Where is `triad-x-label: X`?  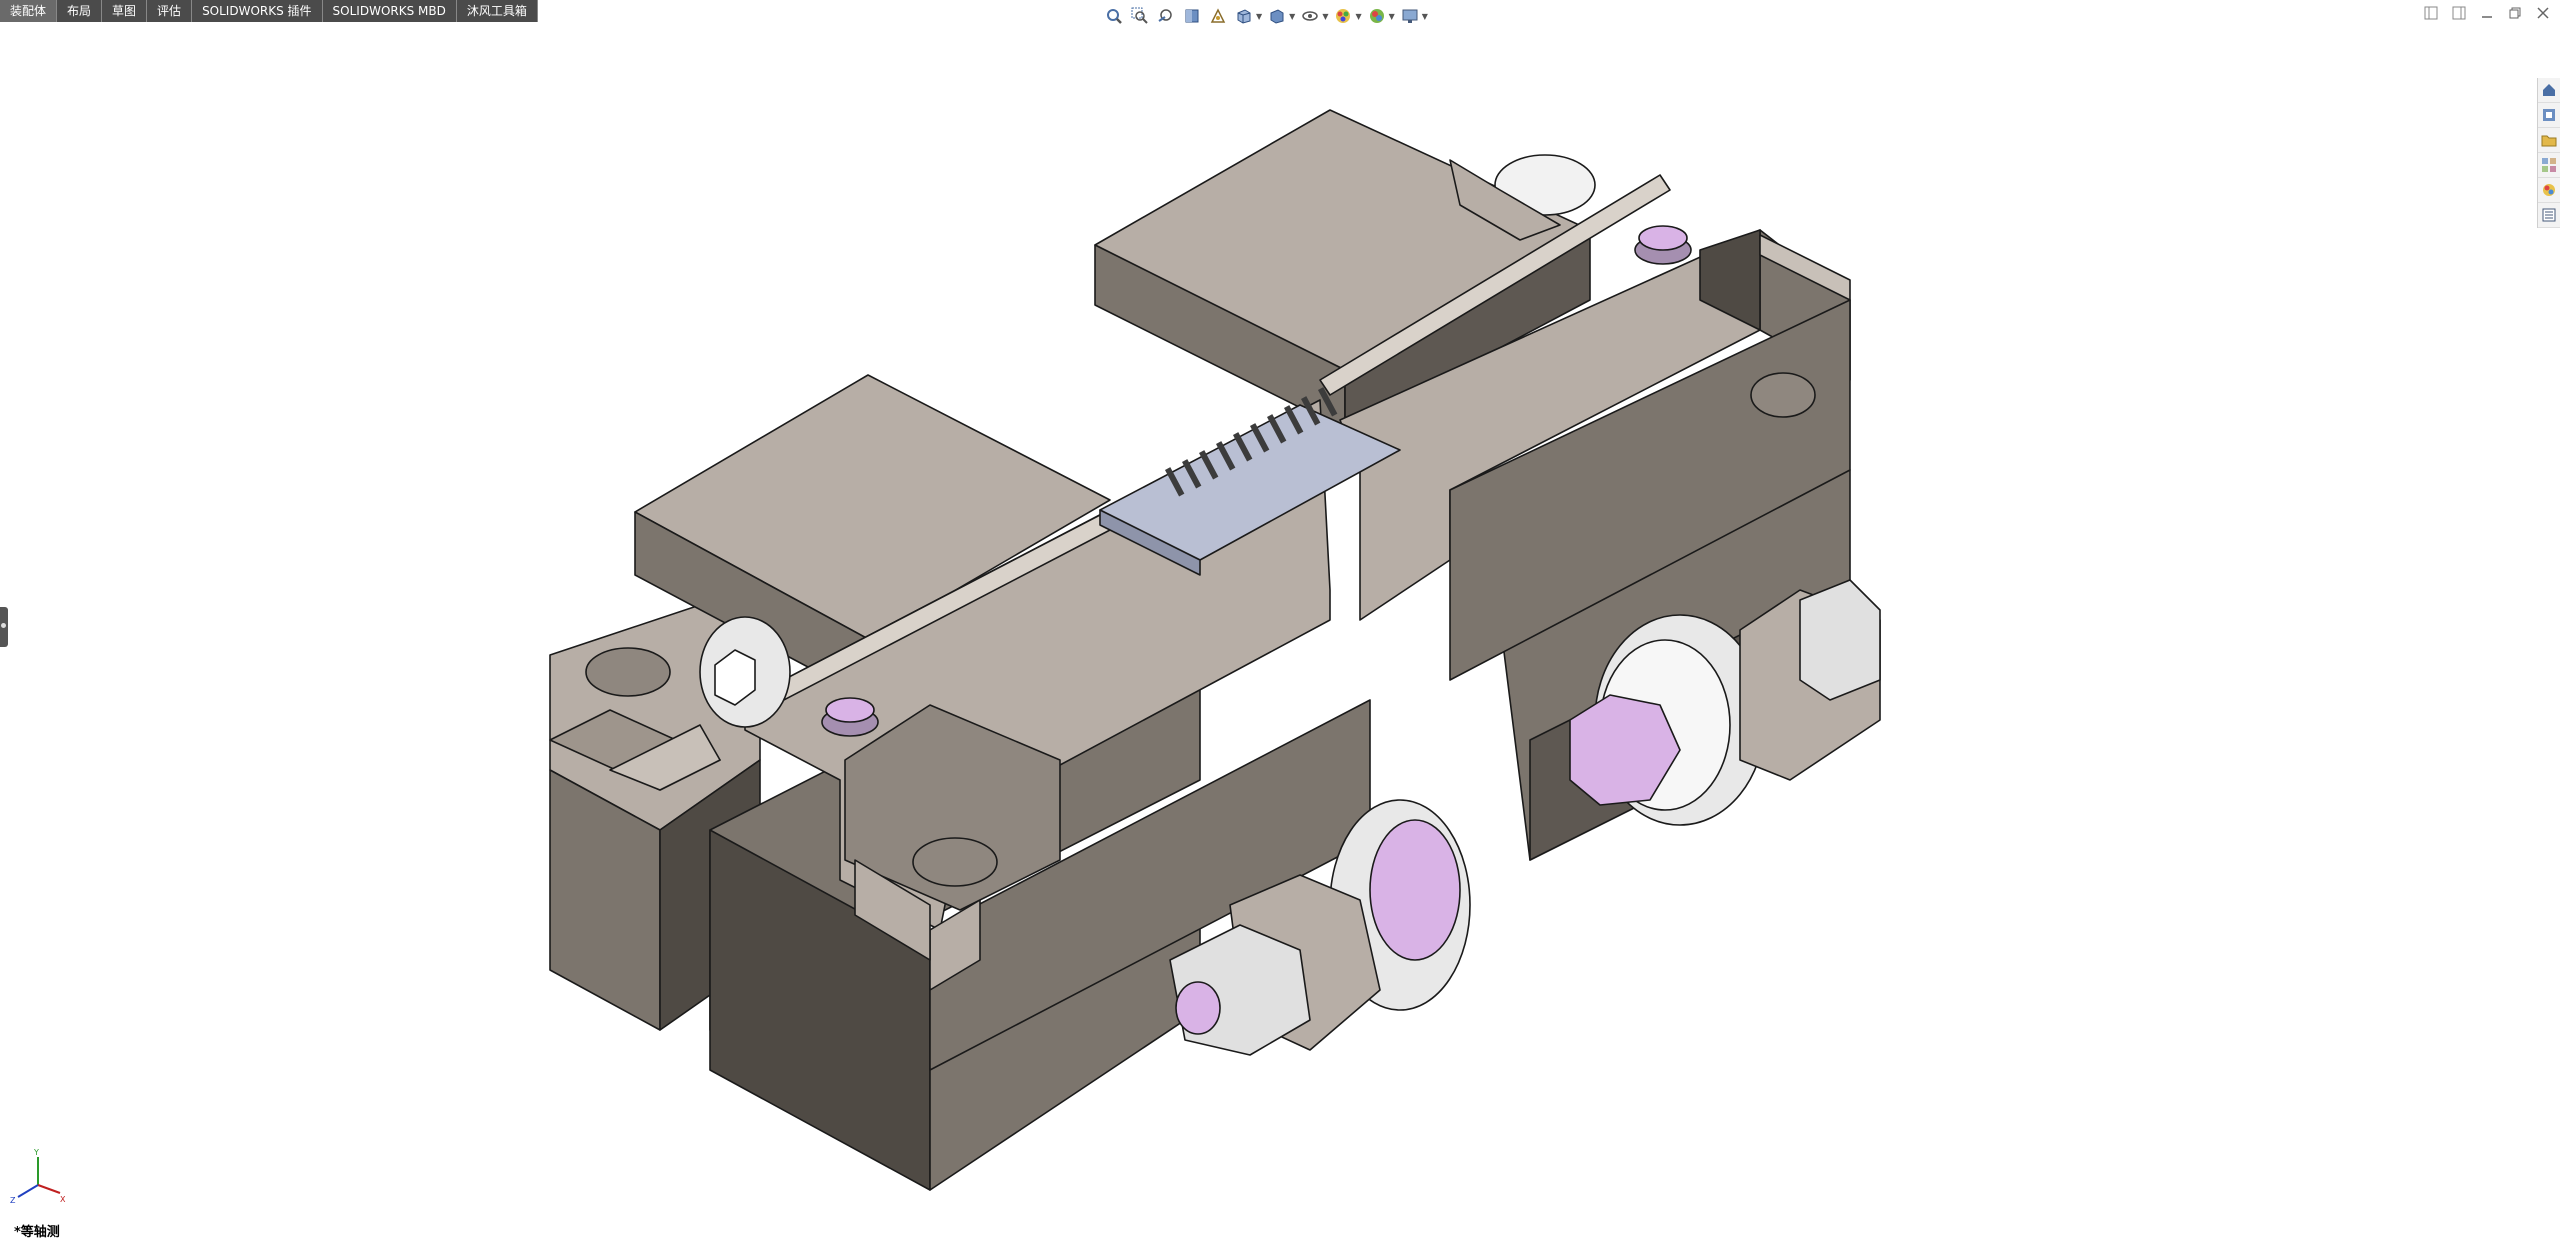 triad-x-label: X is located at coordinates (63, 1199).